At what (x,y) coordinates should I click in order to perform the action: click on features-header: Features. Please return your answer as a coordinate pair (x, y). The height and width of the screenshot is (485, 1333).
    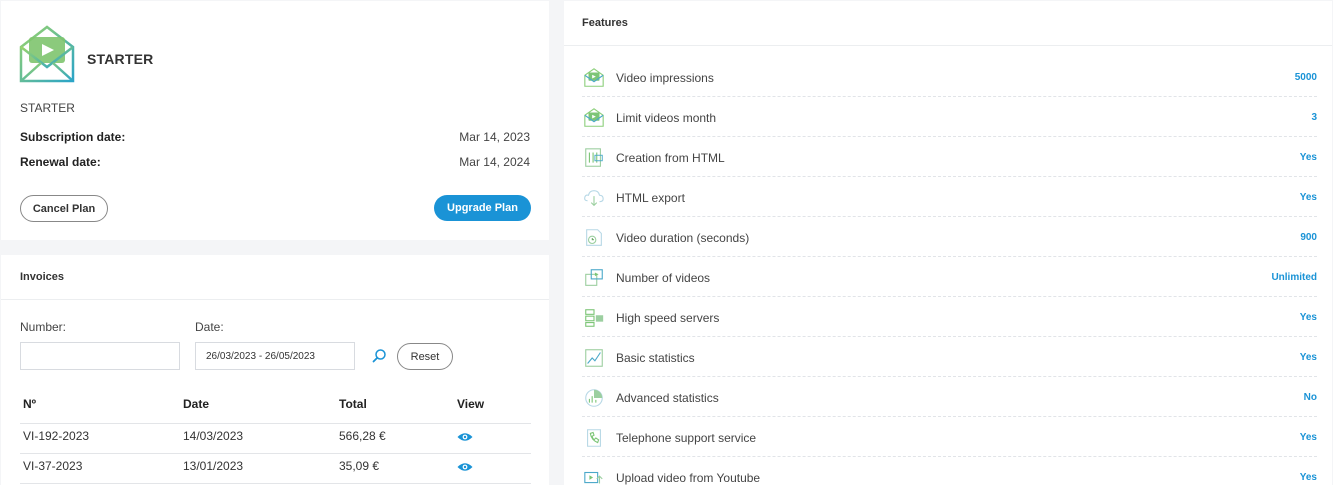
    Looking at the image, I should click on (948, 23).